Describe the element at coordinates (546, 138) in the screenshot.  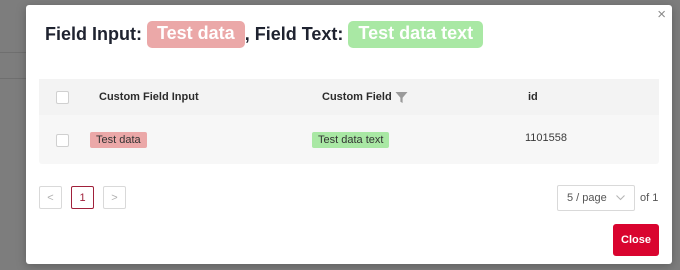
I see `cell-id: 1101558` at that location.